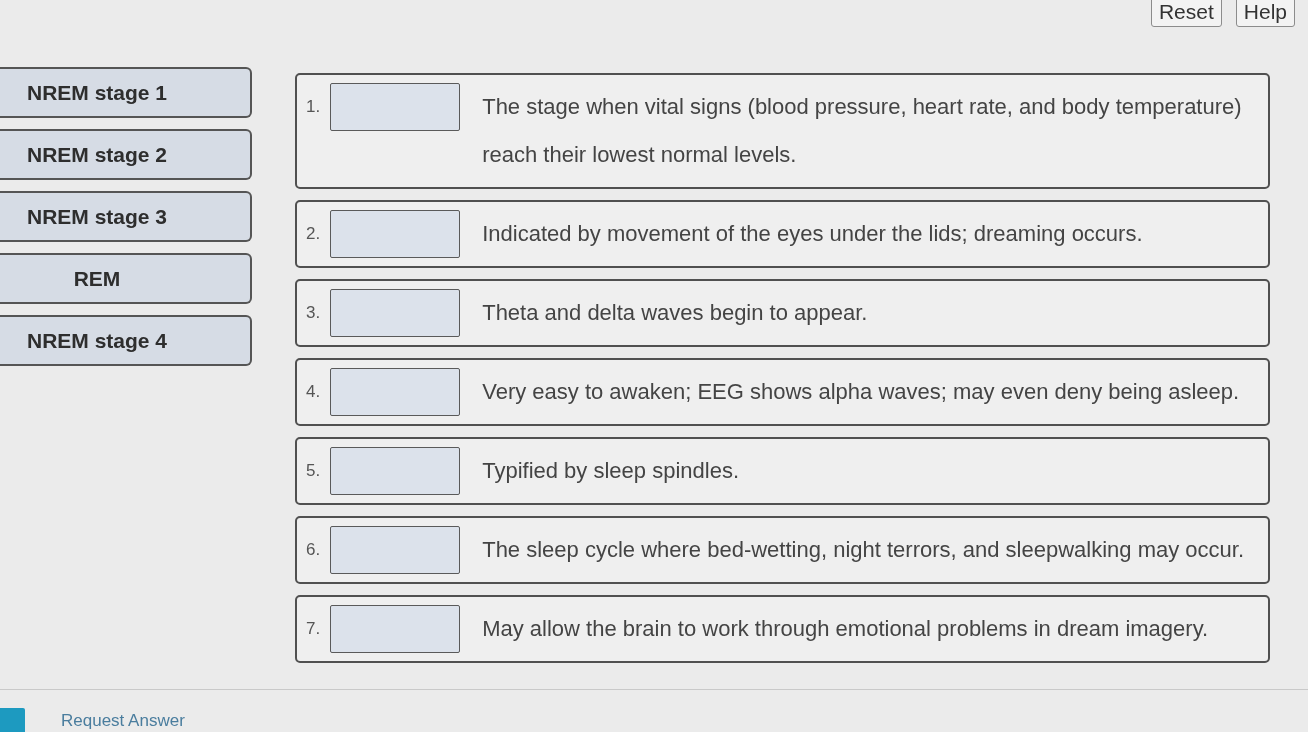 The width and height of the screenshot is (1308, 732). Describe the element at coordinates (313, 629) in the screenshot. I see `item-number: 7.` at that location.